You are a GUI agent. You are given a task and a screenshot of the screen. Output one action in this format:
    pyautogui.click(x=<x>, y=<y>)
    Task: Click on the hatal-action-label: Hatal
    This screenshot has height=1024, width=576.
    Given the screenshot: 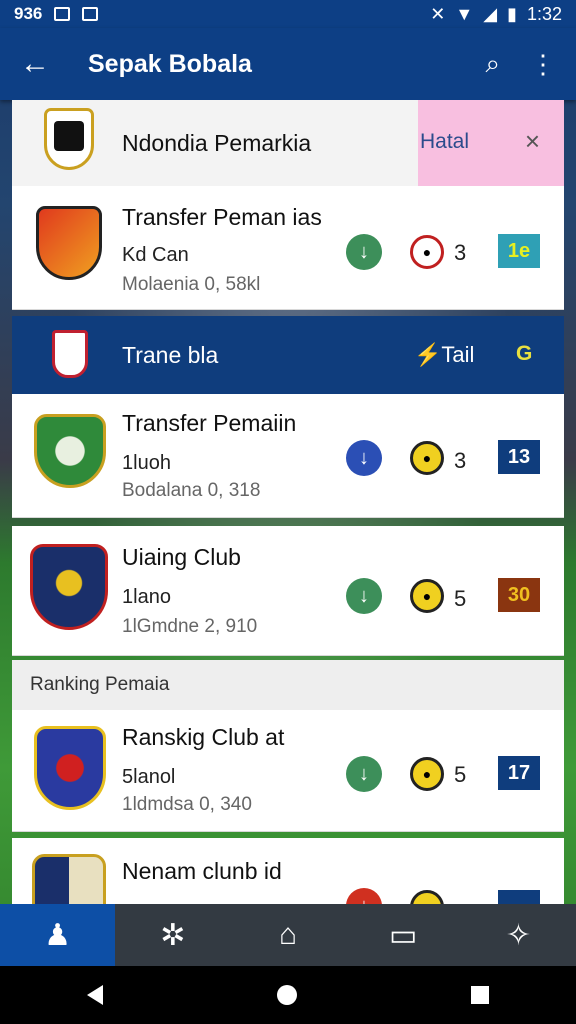 What is the action you would take?
    pyautogui.click(x=444, y=142)
    